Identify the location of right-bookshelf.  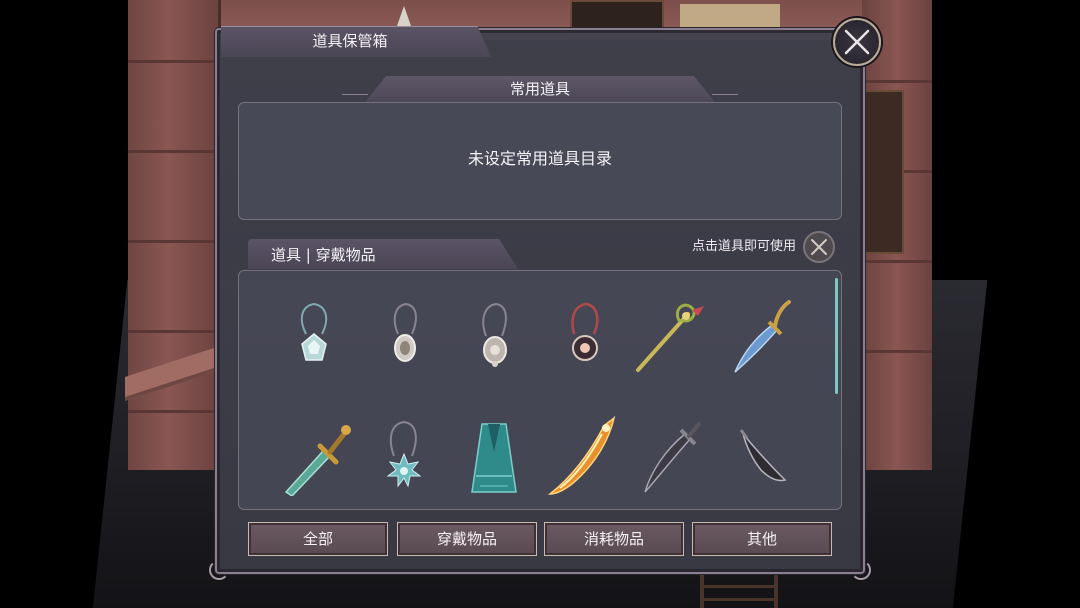
(882, 172).